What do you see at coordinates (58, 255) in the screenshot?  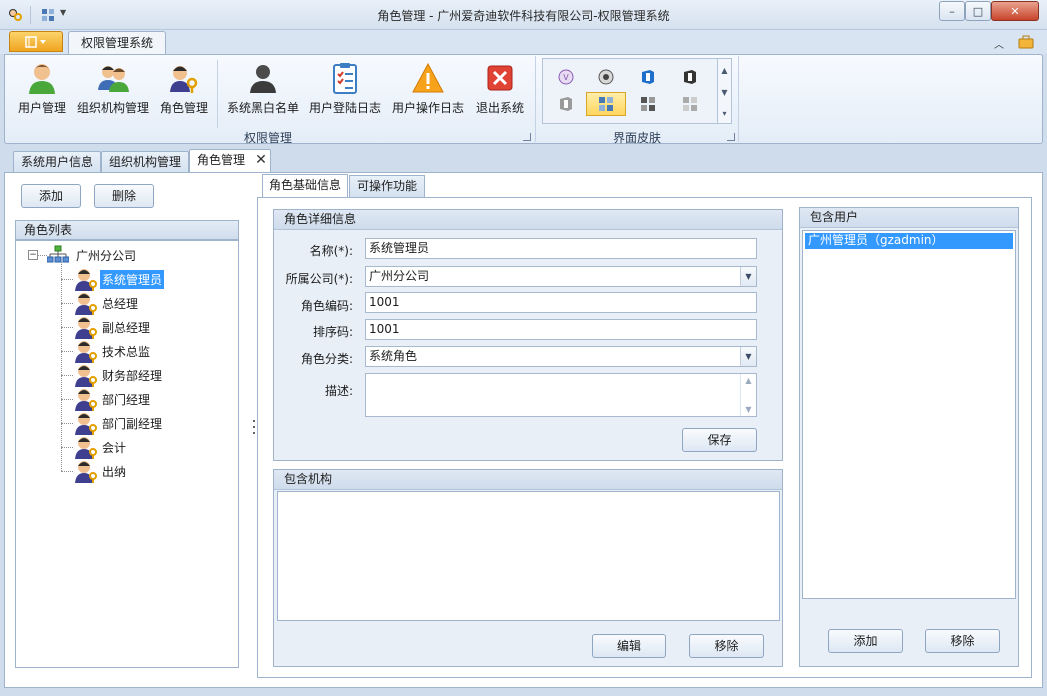 I see `organization-tree-icon` at bounding box center [58, 255].